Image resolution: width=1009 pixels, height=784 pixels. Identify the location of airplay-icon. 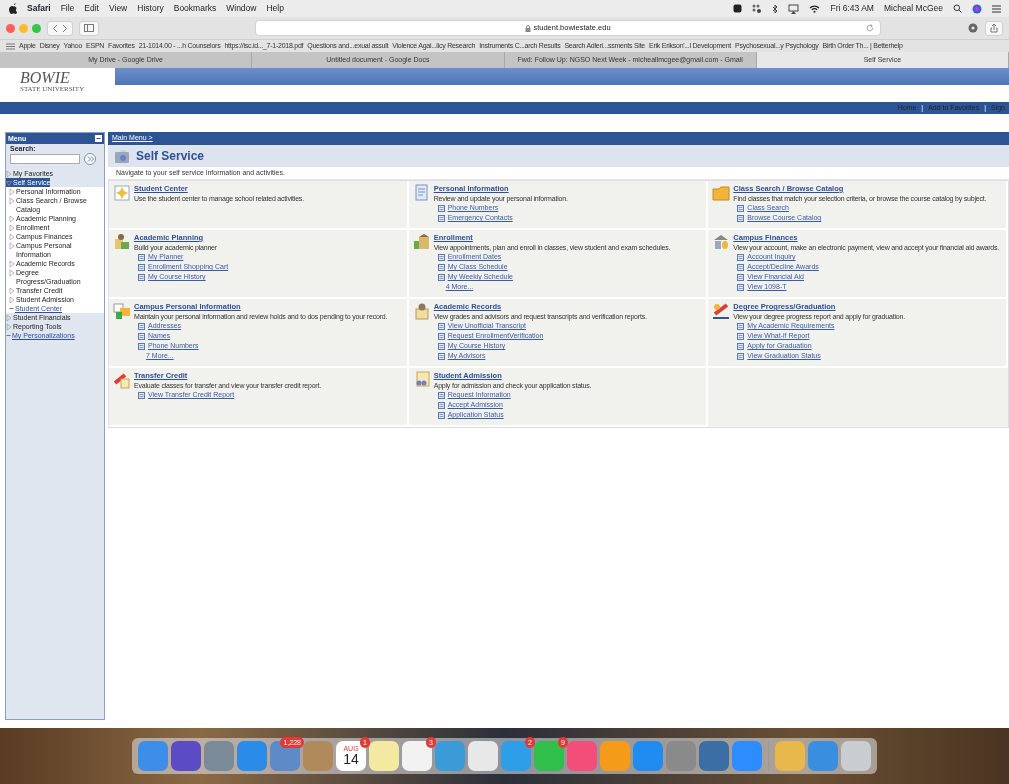
(794, 8).